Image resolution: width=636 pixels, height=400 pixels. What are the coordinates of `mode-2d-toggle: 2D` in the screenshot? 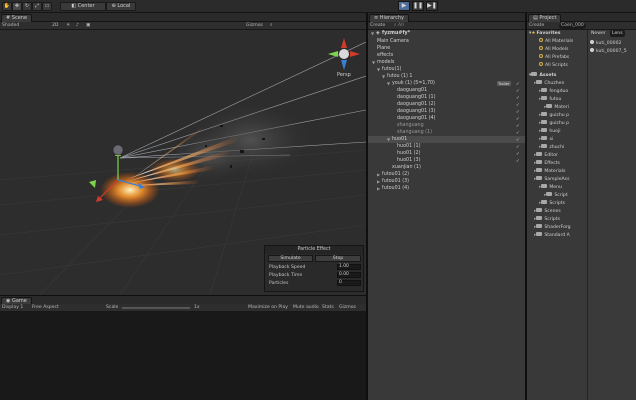 It's located at (55, 26).